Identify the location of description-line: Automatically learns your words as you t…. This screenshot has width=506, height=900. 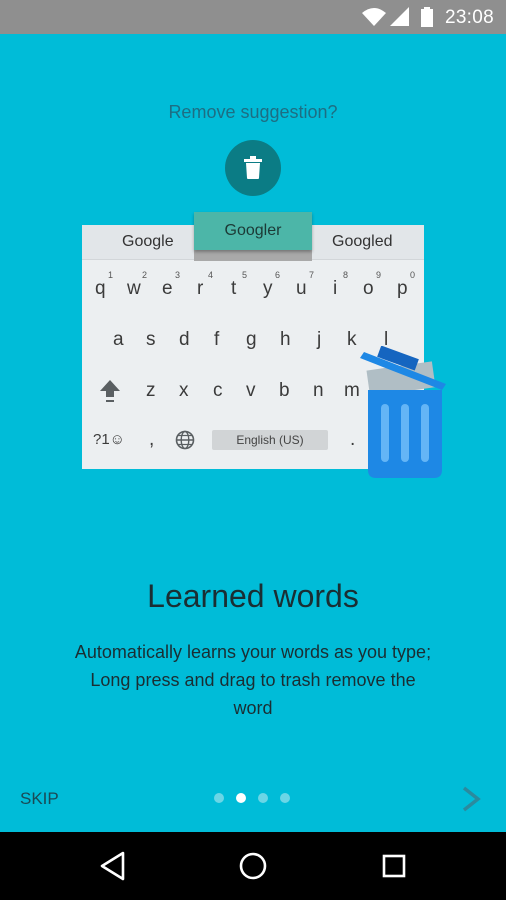
(253, 652).